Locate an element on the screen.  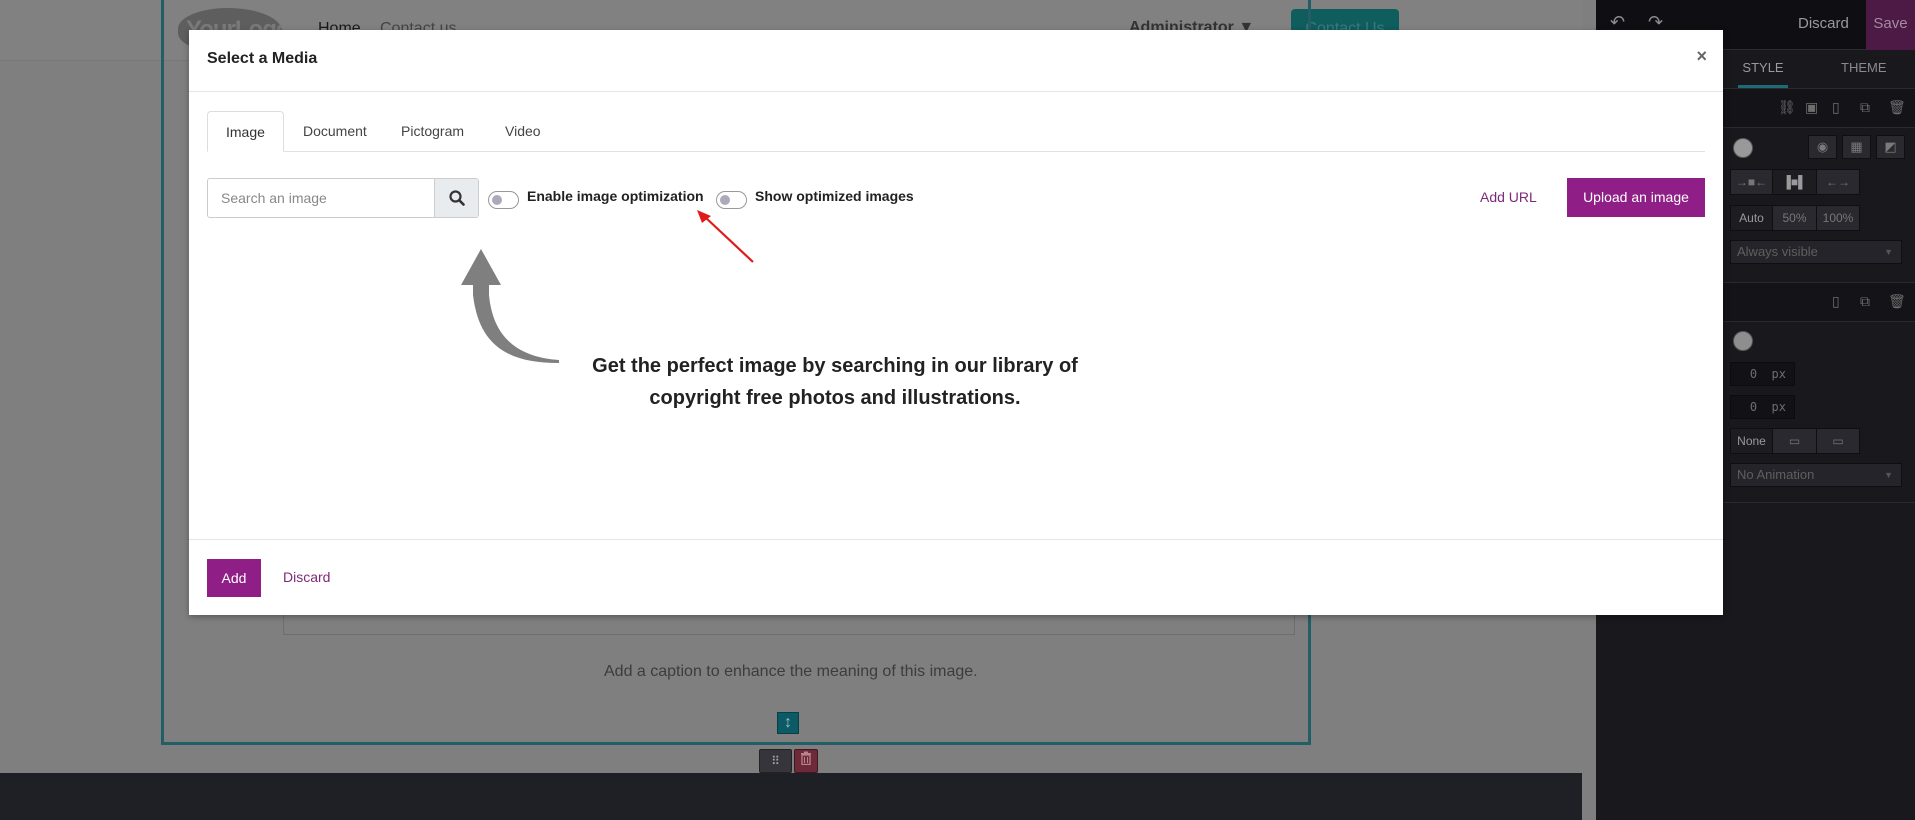
remove-block-icon is located at coordinates (806, 761).